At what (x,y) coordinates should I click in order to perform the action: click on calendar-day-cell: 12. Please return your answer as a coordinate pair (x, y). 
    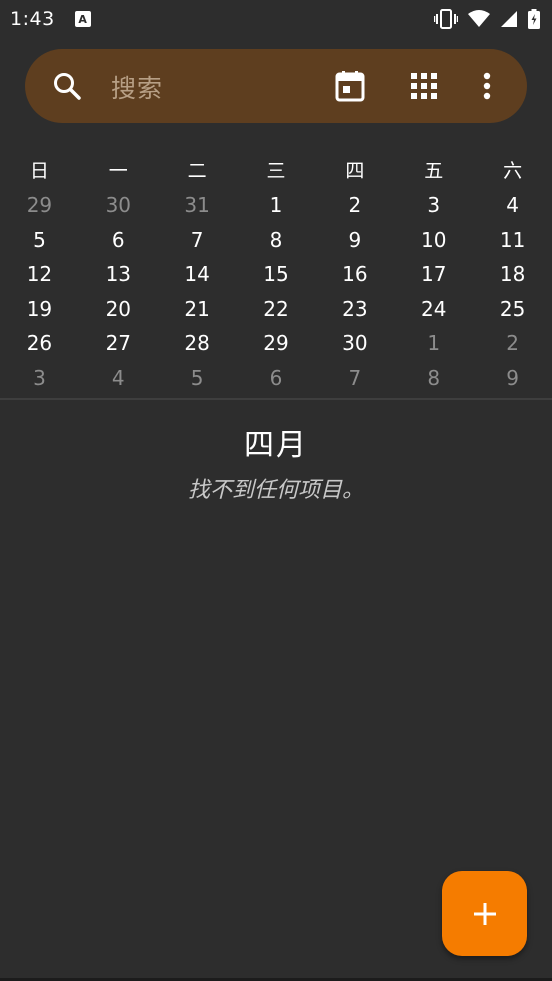
    Looking at the image, I should click on (39, 274).